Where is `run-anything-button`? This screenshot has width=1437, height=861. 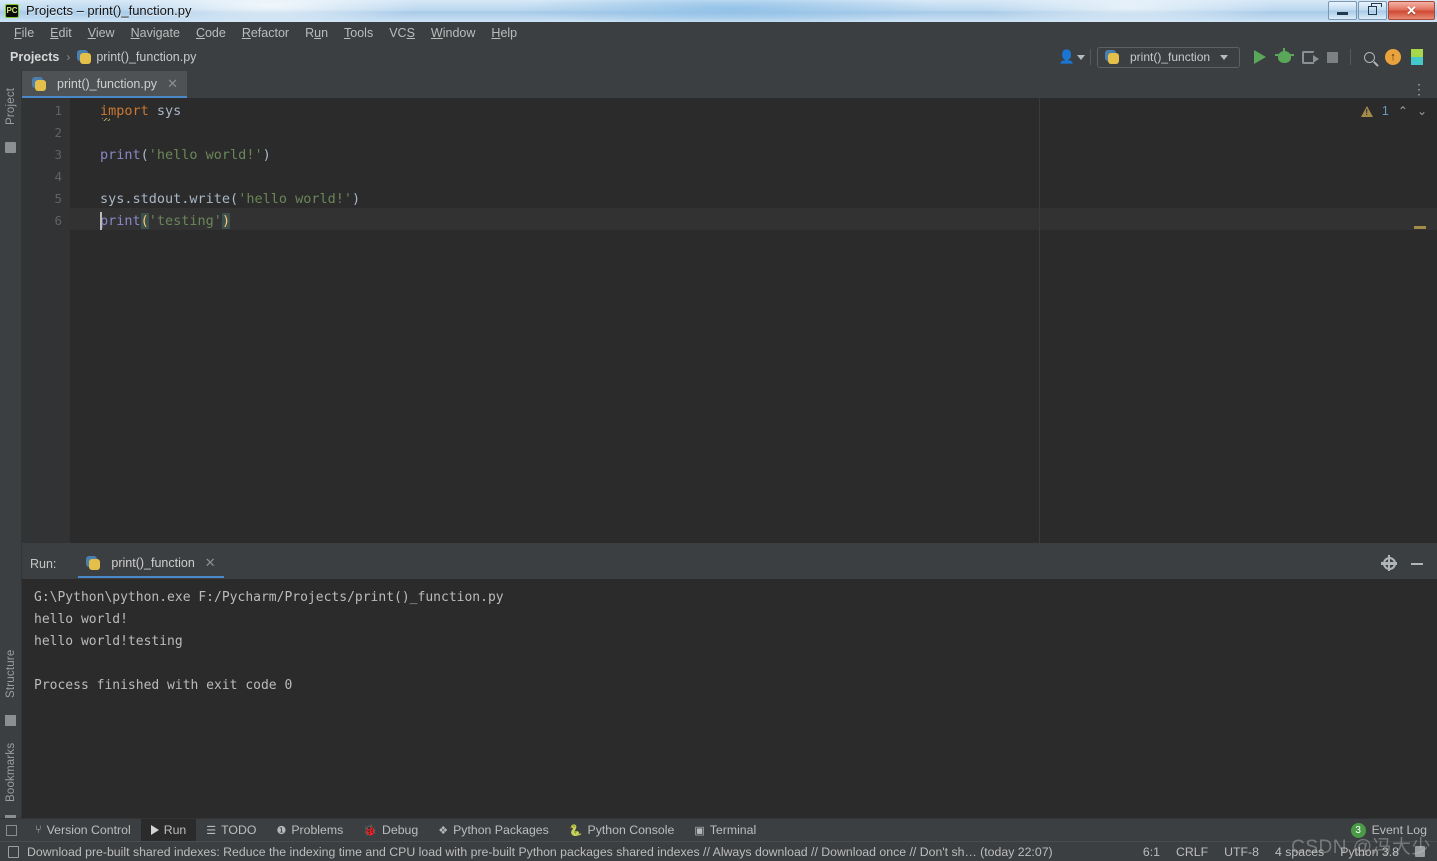
run-anything-button is located at coordinates (1417, 57).